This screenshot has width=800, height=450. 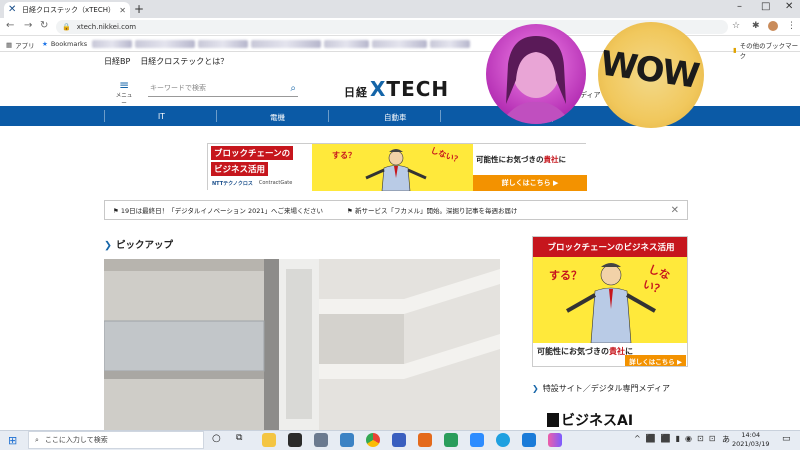 I want to click on lock-icon: 🔒, so click(x=66, y=27).